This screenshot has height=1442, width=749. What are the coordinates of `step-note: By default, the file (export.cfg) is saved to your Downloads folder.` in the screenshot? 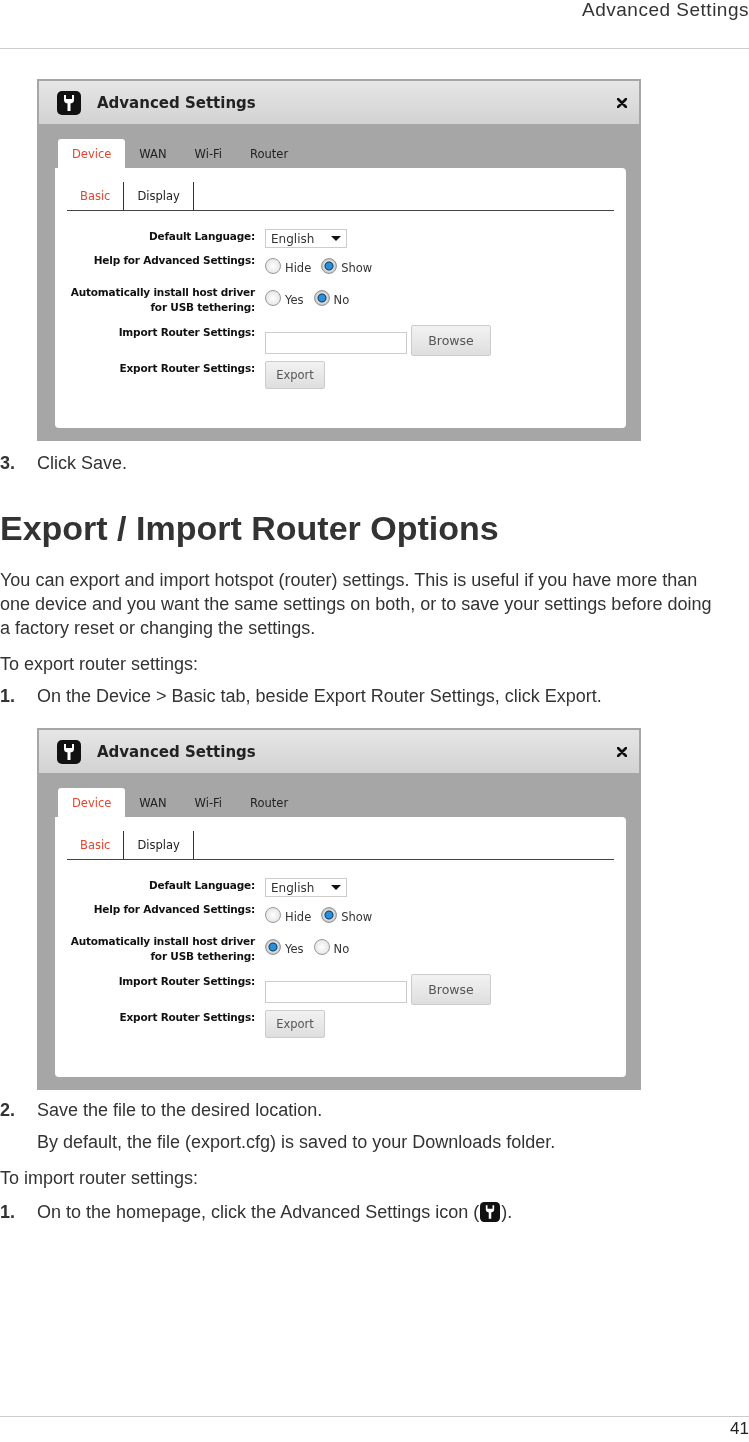 It's located at (297, 1142).